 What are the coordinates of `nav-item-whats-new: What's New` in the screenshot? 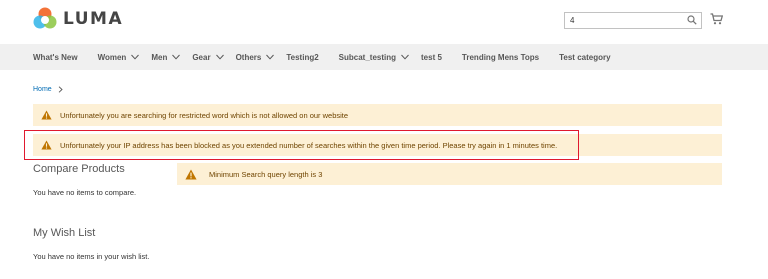 It's located at (55, 57).